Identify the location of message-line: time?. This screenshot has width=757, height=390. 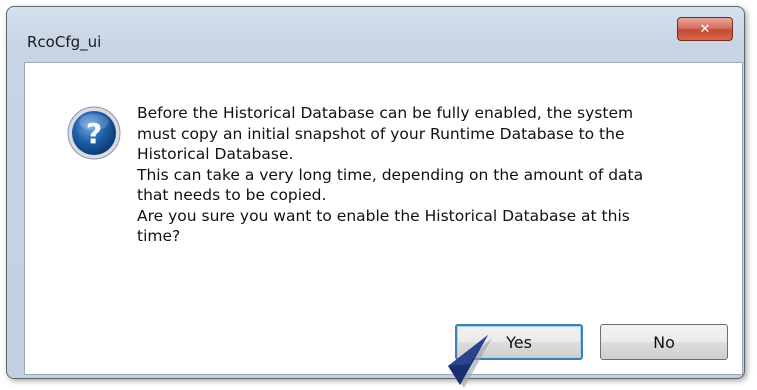
(159, 236).